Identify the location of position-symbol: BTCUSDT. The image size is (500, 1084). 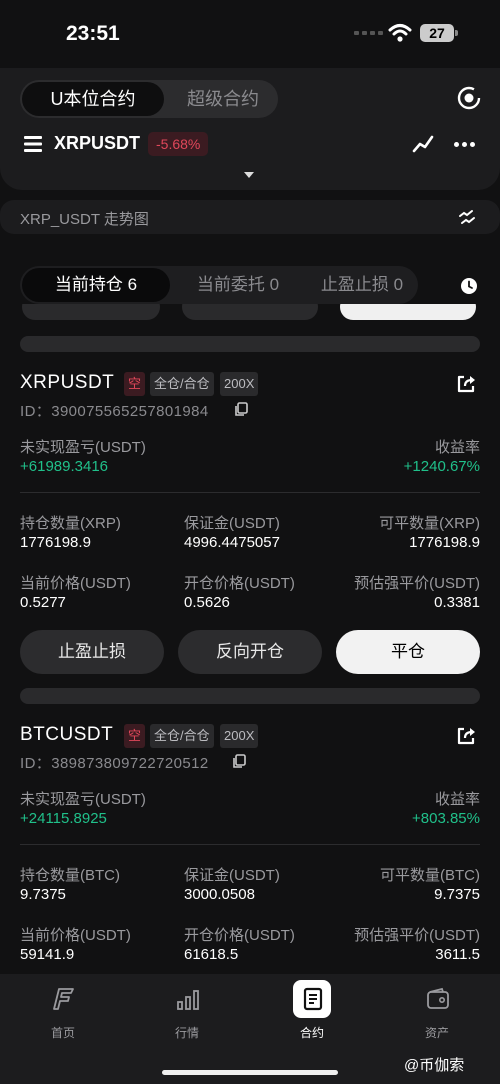
(67, 734).